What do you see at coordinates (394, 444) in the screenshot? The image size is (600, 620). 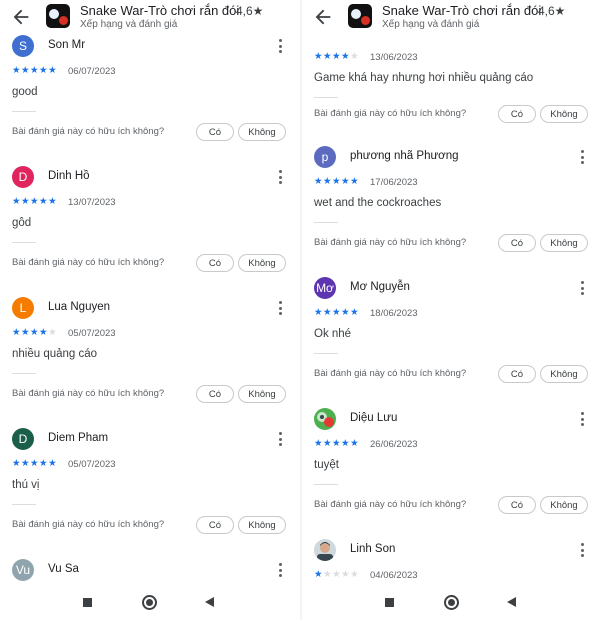 I see `review-date: 26/06/2023` at bounding box center [394, 444].